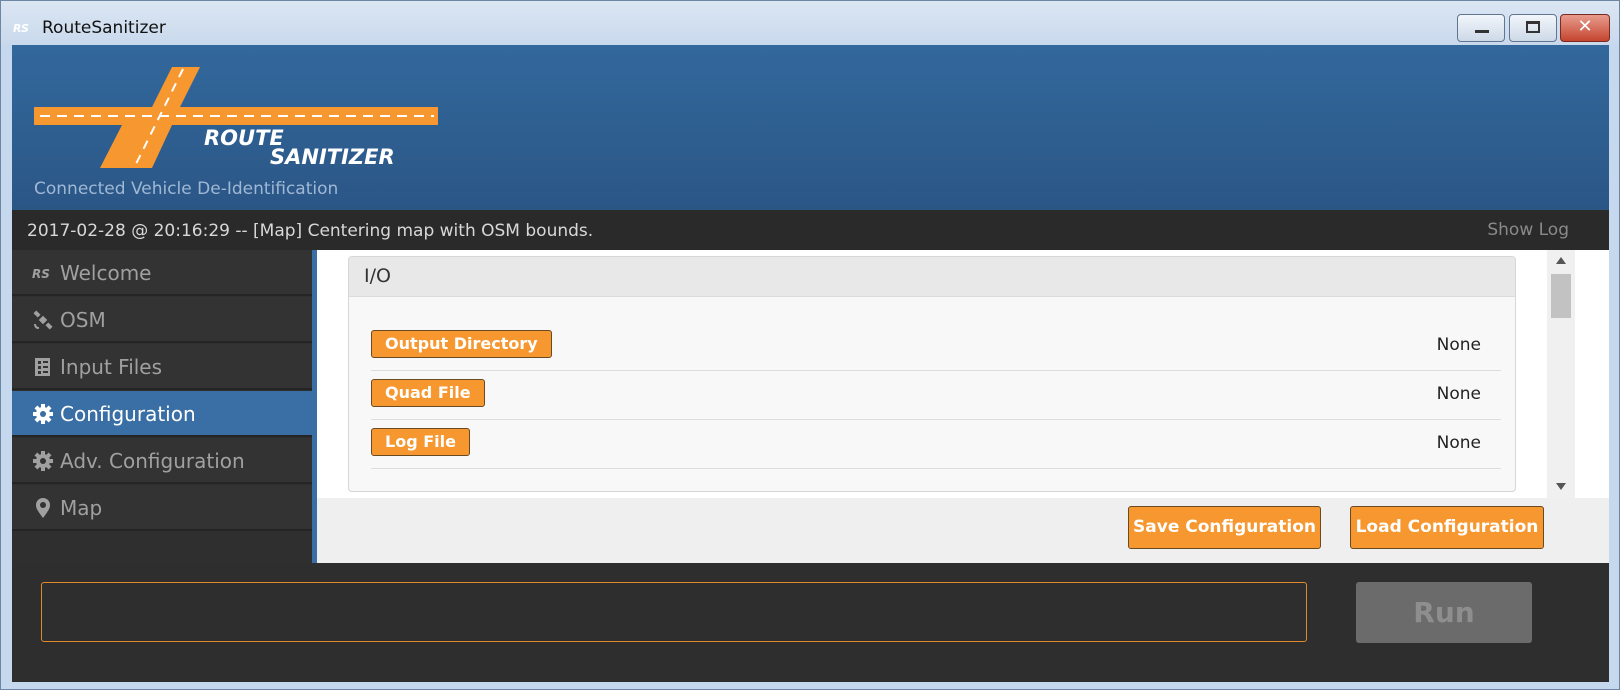 The image size is (1620, 690). I want to click on maximize-icon, so click(1533, 27).